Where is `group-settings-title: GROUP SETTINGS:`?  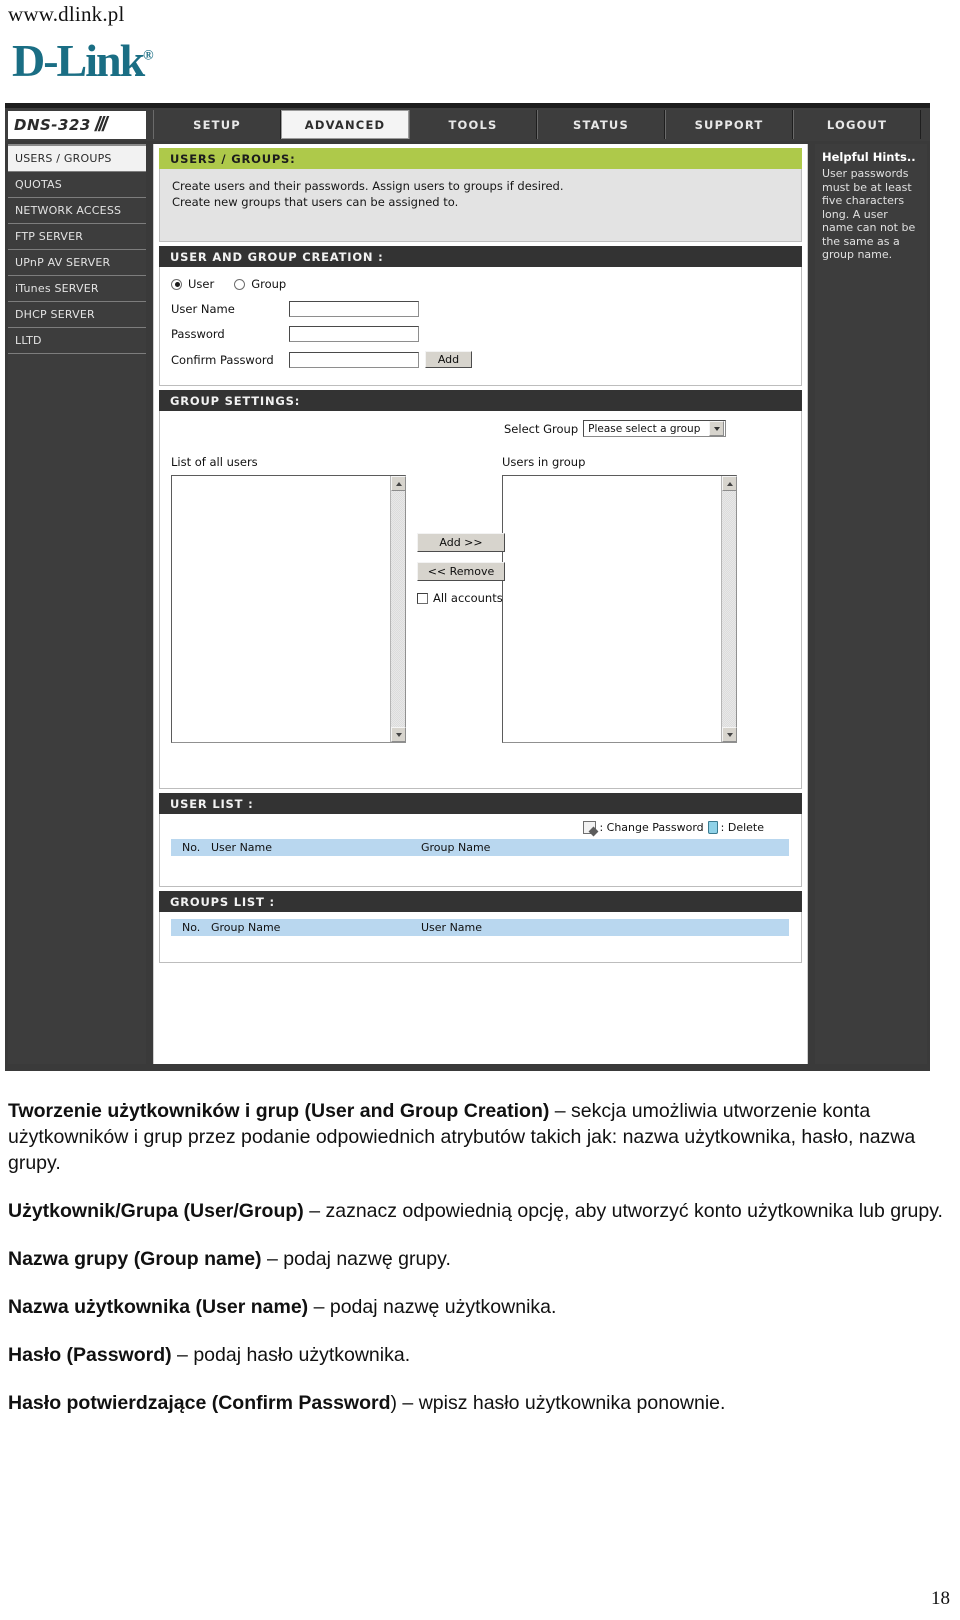
group-settings-title: GROUP SETTINGS: is located at coordinates (480, 400).